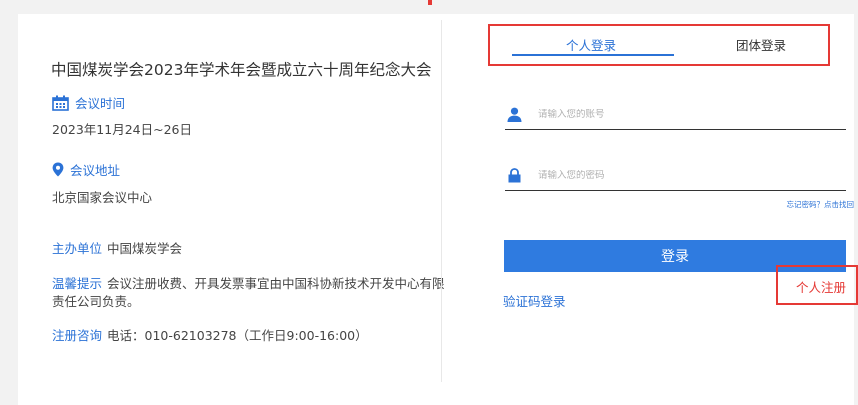 The width and height of the screenshot is (858, 405). Describe the element at coordinates (430, 2) in the screenshot. I see `annotation-marker` at that location.